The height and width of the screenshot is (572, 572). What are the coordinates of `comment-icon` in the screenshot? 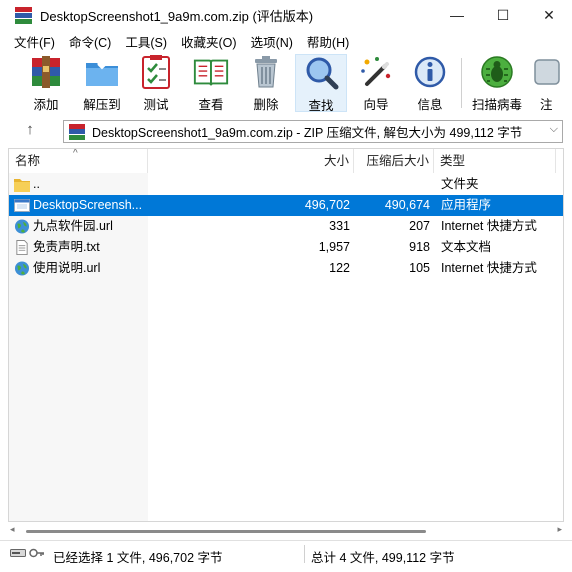 It's located at (549, 72).